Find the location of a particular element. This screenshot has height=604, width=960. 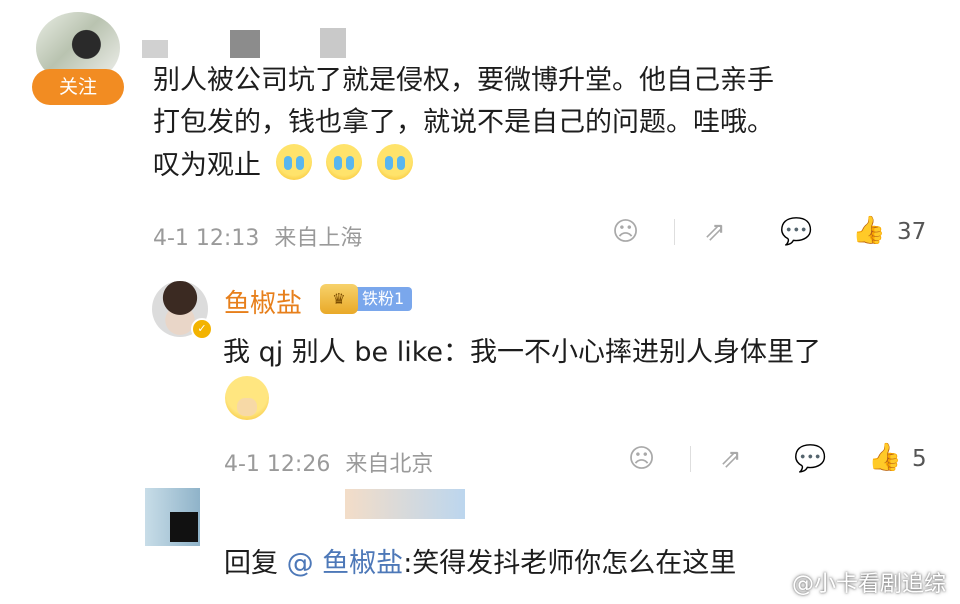

reply-text: 回复 @ 鱼椒盐:笑得发抖老师你怎么在这里 is located at coordinates (480, 564).